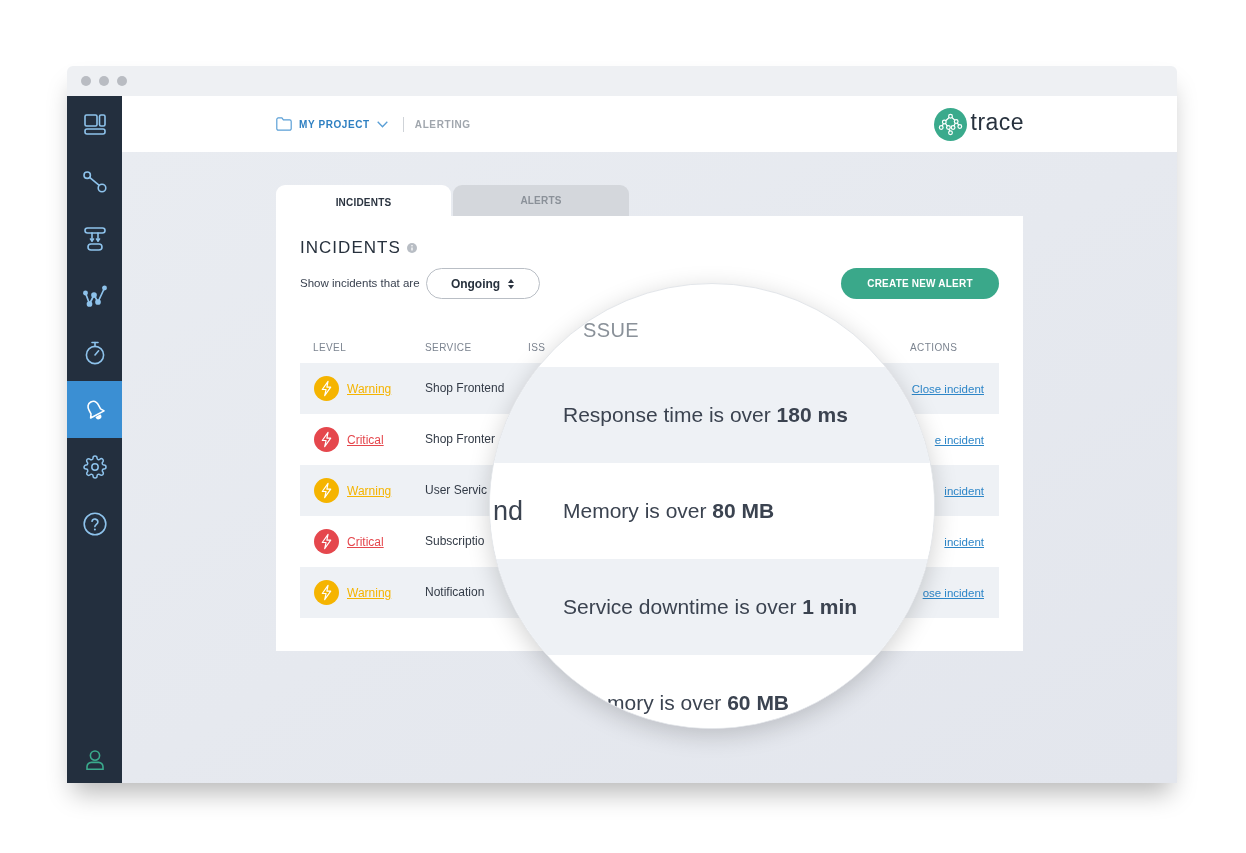 This screenshot has height=853, width=1246. Describe the element at coordinates (511, 283) in the screenshot. I see `updown-caret-icon` at that location.